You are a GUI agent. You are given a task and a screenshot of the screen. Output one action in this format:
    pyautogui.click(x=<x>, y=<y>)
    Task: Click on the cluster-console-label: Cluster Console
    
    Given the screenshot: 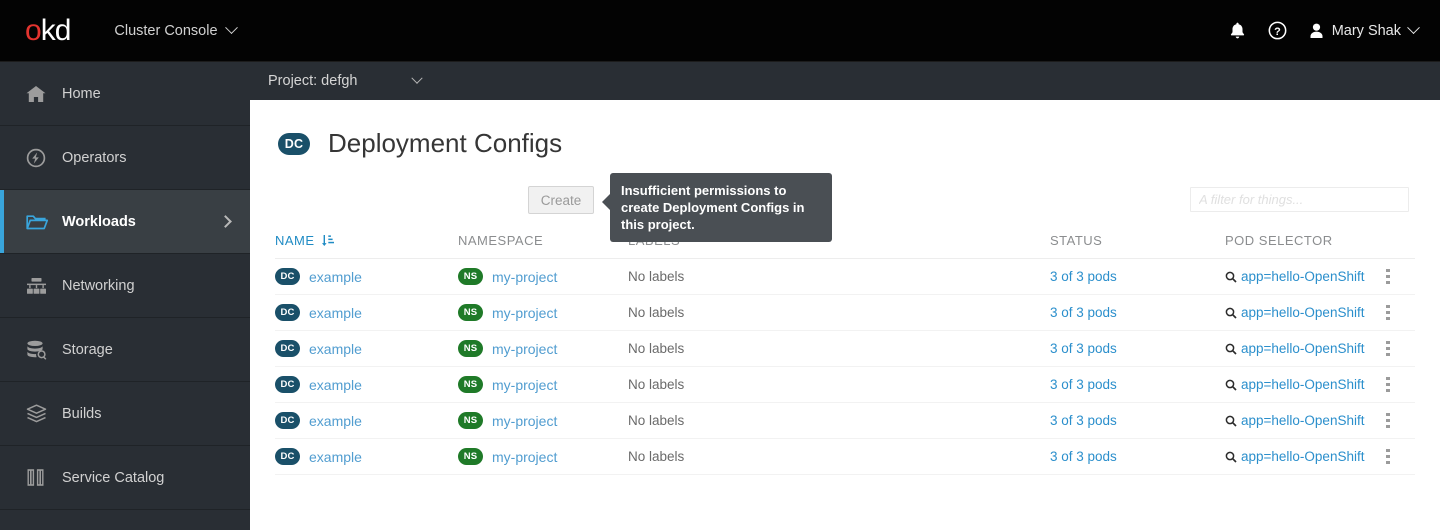 What is the action you would take?
    pyautogui.click(x=166, y=30)
    